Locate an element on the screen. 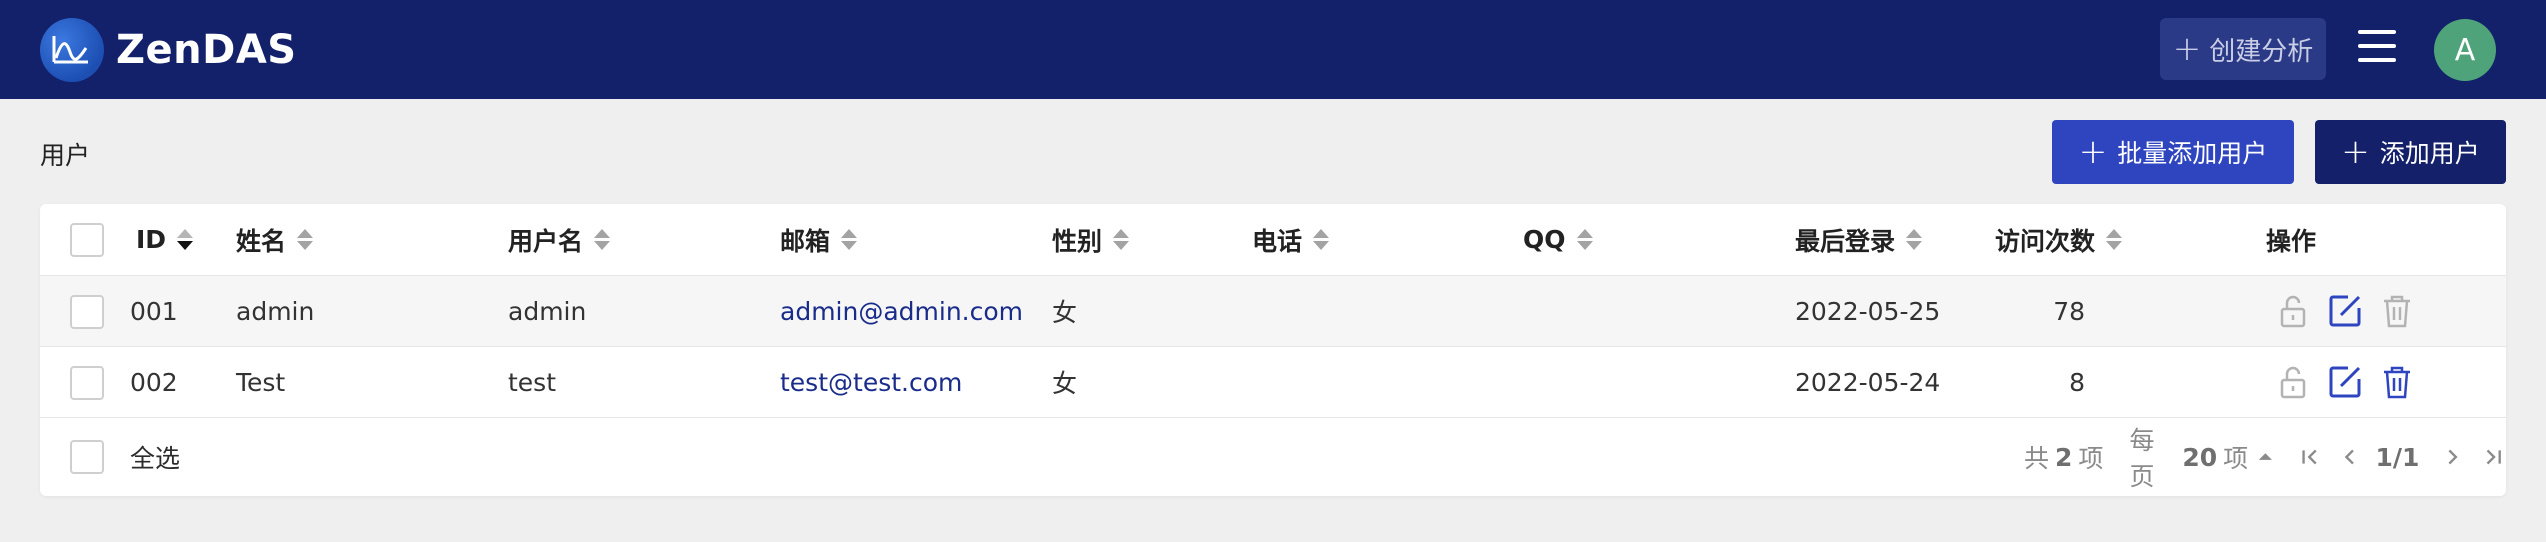  per-page-suffix: 项 is located at coordinates (2236, 458).